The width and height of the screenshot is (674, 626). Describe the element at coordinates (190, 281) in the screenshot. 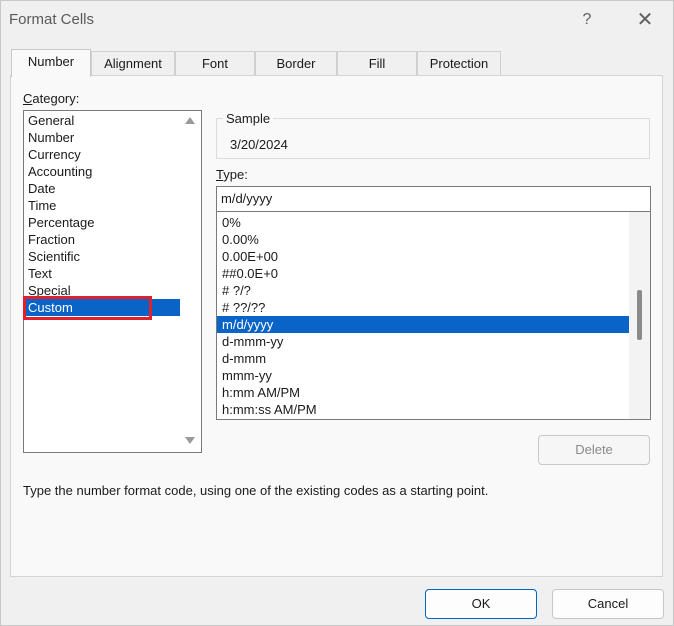

I see `category-scrollbar` at that location.